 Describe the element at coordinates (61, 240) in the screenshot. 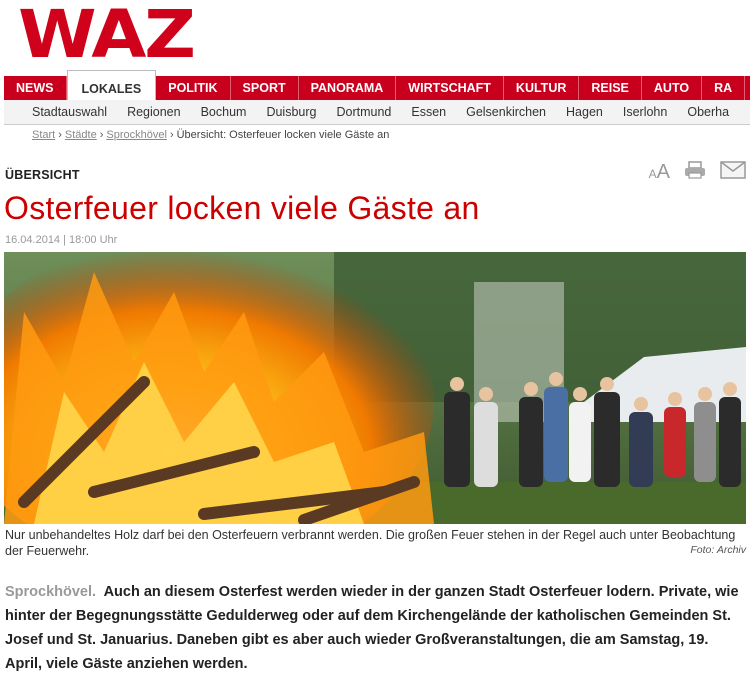

I see `article-dateline: 16.04.2014 | 18:00 Uhr` at that location.